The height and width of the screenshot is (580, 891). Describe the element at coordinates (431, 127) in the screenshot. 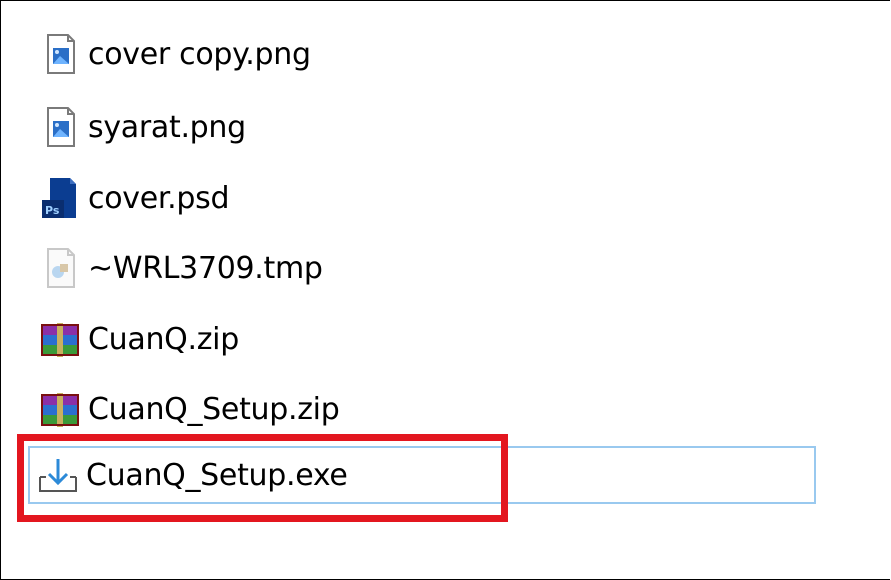

I see `file-item-syarat-png: syarat.png` at that location.